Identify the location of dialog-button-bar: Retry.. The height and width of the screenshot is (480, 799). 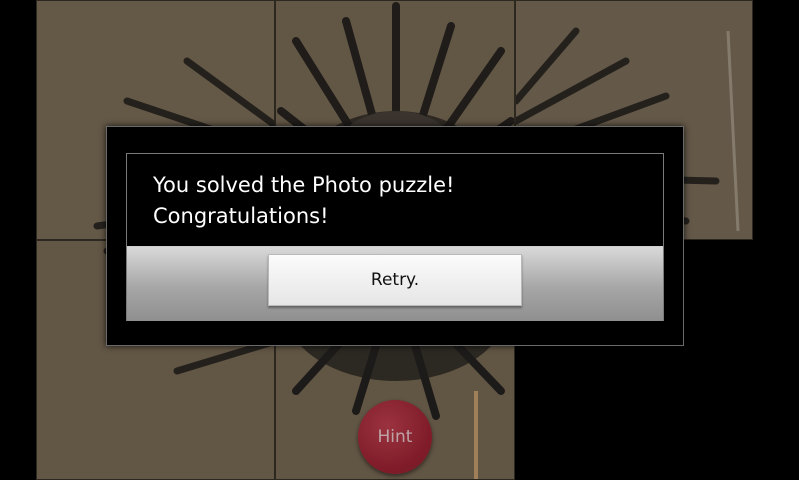
(395, 283).